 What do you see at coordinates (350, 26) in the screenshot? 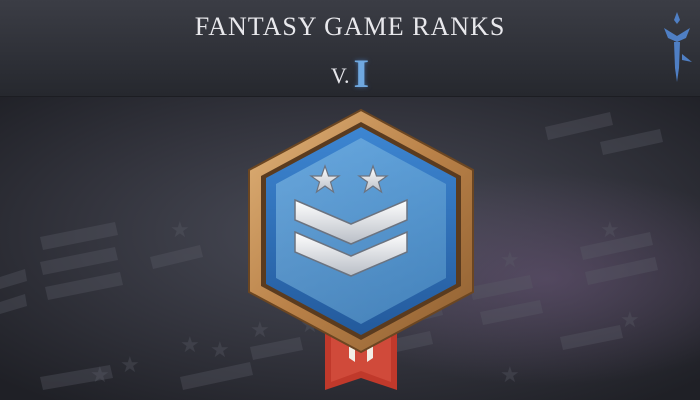
I see `page-title: FANTASY GAME RANKS` at bounding box center [350, 26].